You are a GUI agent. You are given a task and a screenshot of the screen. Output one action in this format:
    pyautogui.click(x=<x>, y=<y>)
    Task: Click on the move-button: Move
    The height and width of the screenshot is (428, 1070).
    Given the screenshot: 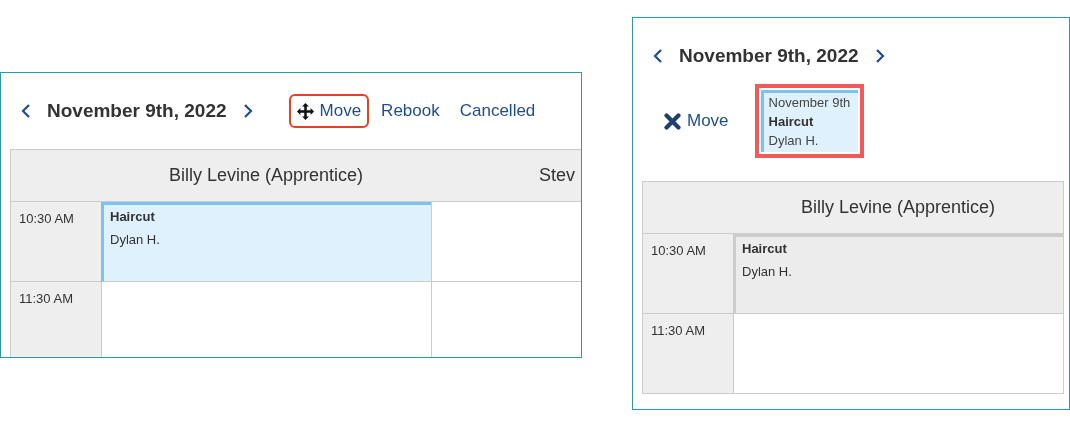 What is the action you would take?
    pyautogui.click(x=329, y=111)
    